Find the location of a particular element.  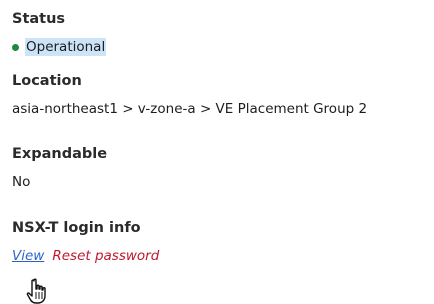

reset-password-link: Reset password is located at coordinates (105, 256).